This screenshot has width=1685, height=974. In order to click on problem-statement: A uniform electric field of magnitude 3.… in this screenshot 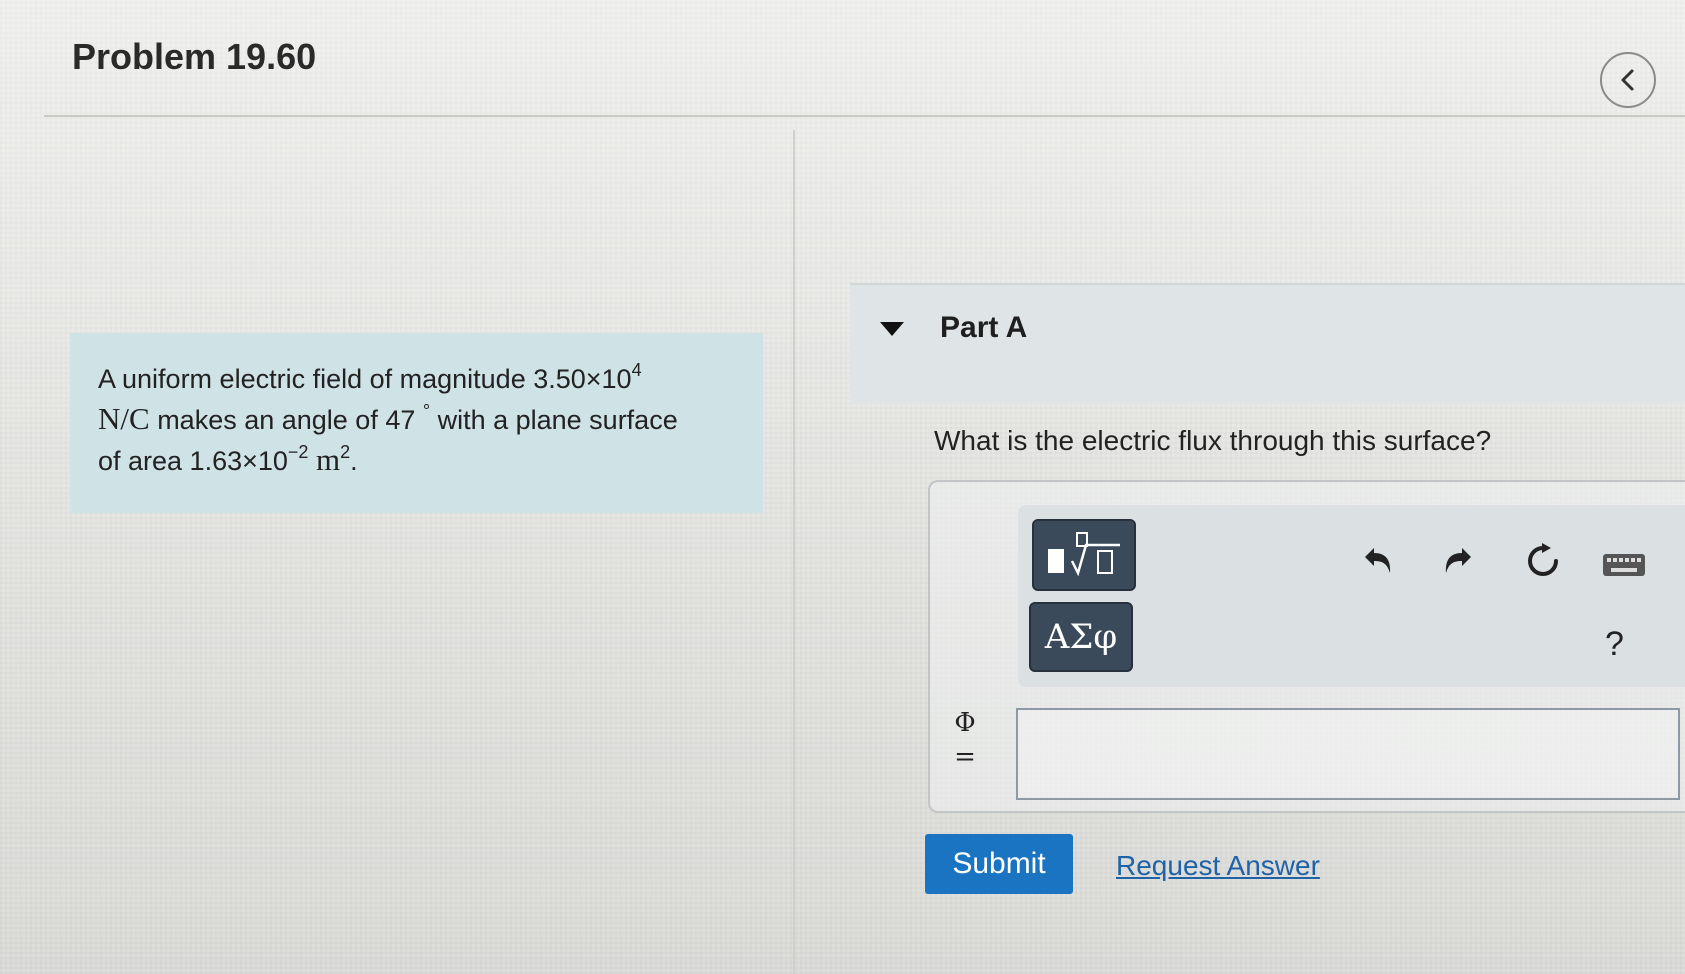, I will do `click(416, 423)`.